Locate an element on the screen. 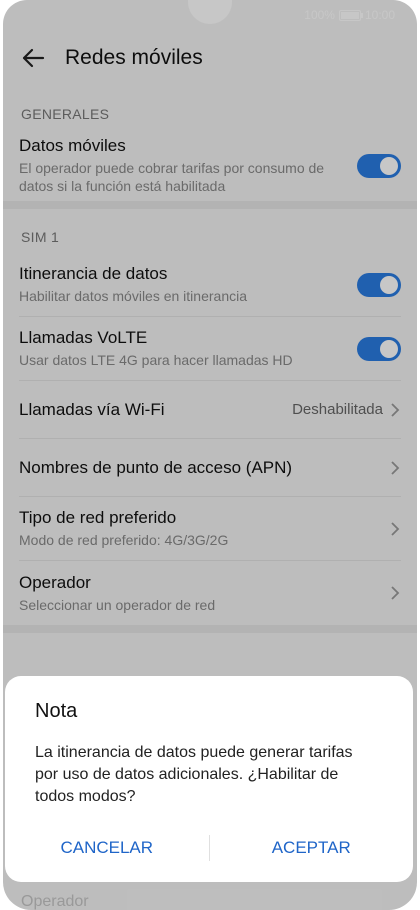  accept-button: ACEPTAR is located at coordinates (312, 848).